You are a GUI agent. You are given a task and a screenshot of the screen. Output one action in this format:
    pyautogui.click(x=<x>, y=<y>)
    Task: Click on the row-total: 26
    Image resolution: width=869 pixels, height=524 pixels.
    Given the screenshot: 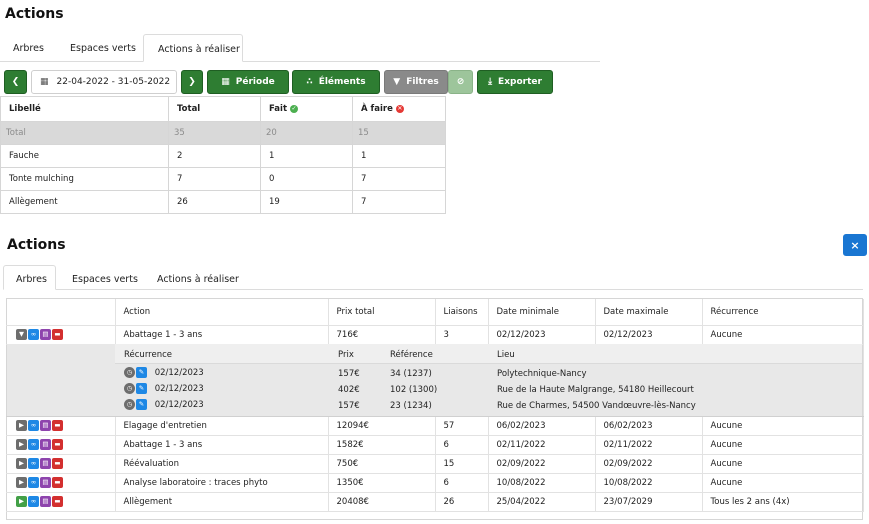 What is the action you would take?
    pyautogui.click(x=214, y=202)
    